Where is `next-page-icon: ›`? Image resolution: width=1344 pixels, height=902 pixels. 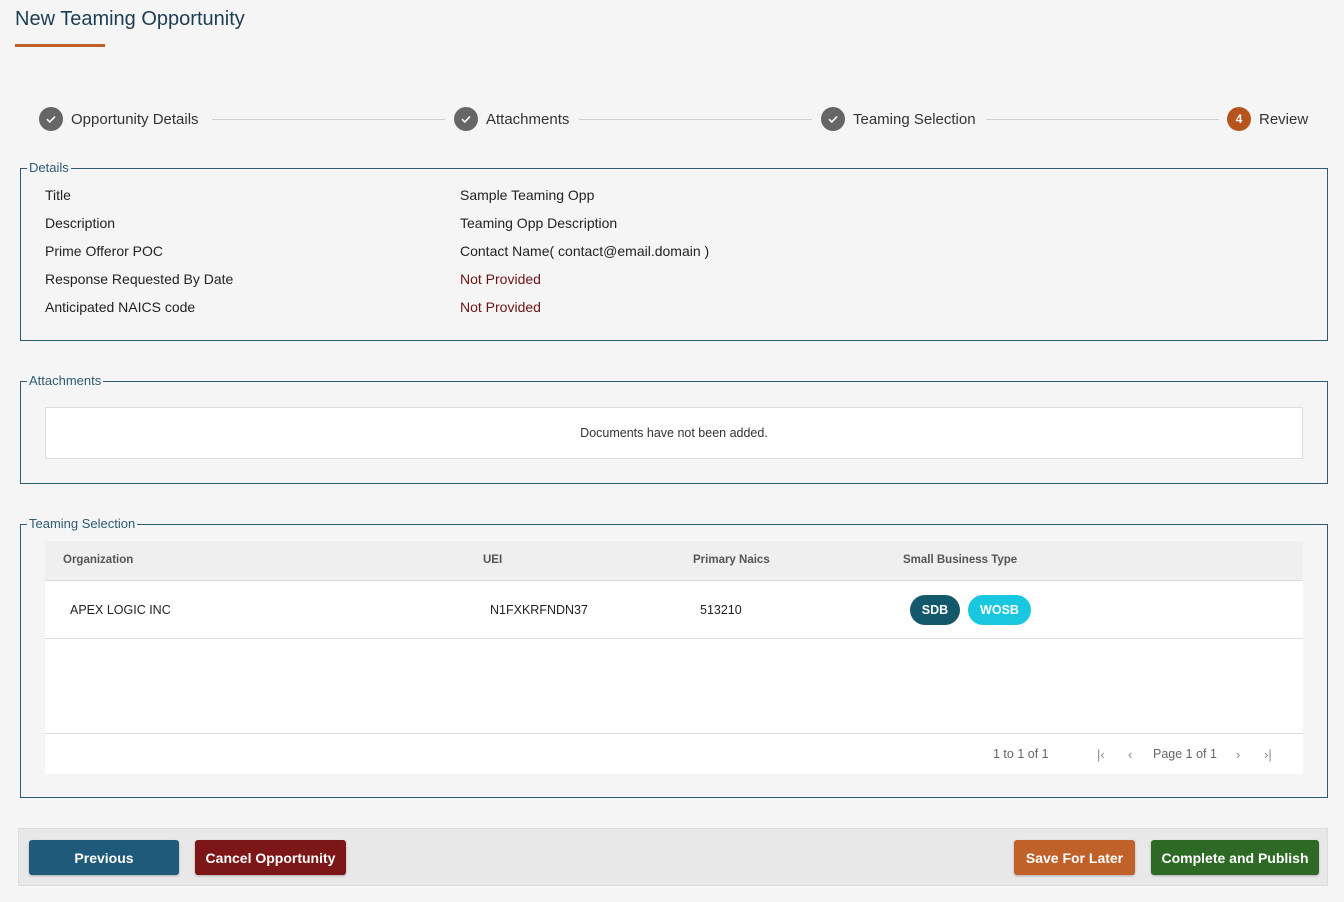
next-page-icon: › is located at coordinates (1238, 754).